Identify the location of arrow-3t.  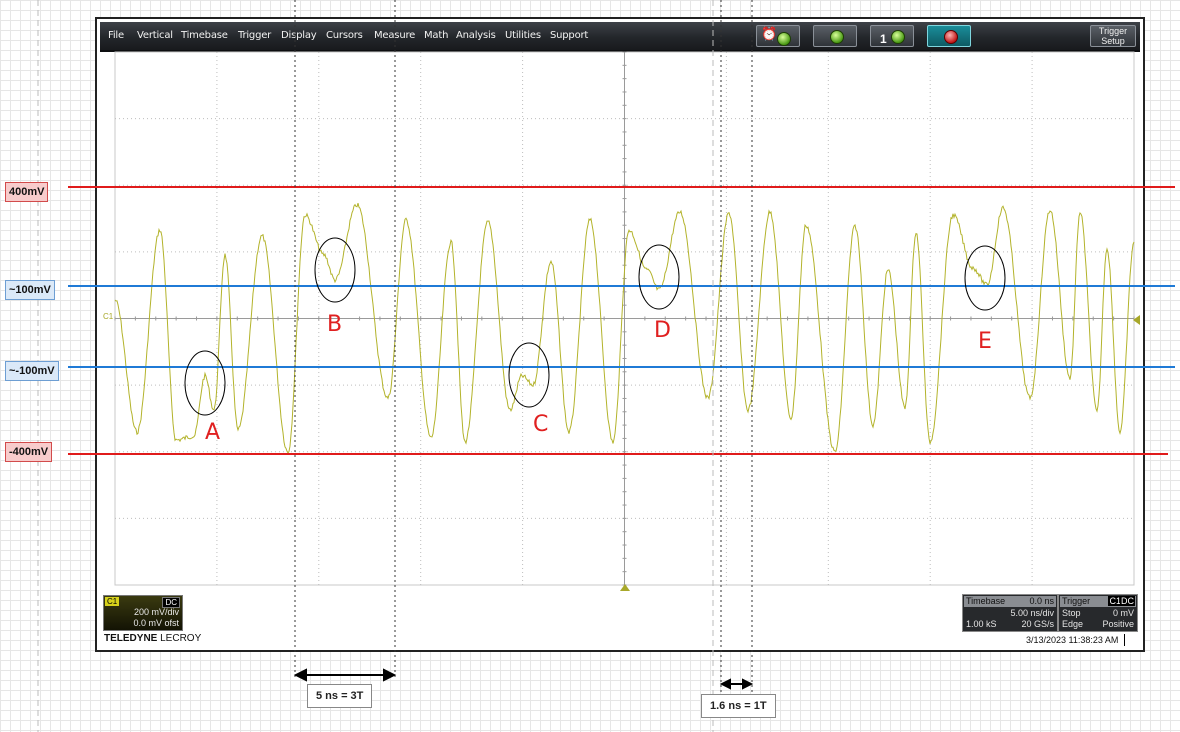
(345, 675).